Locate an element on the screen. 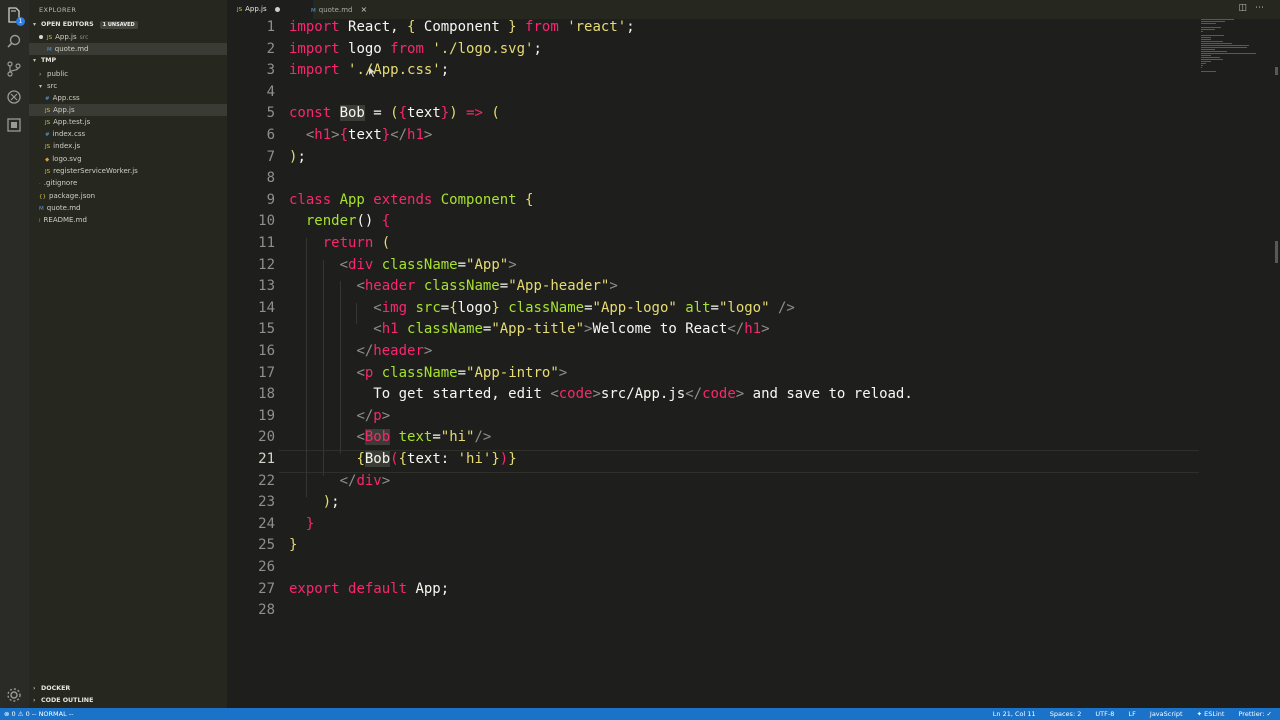  tree-file-index-js: JS index.js is located at coordinates (136, 146).